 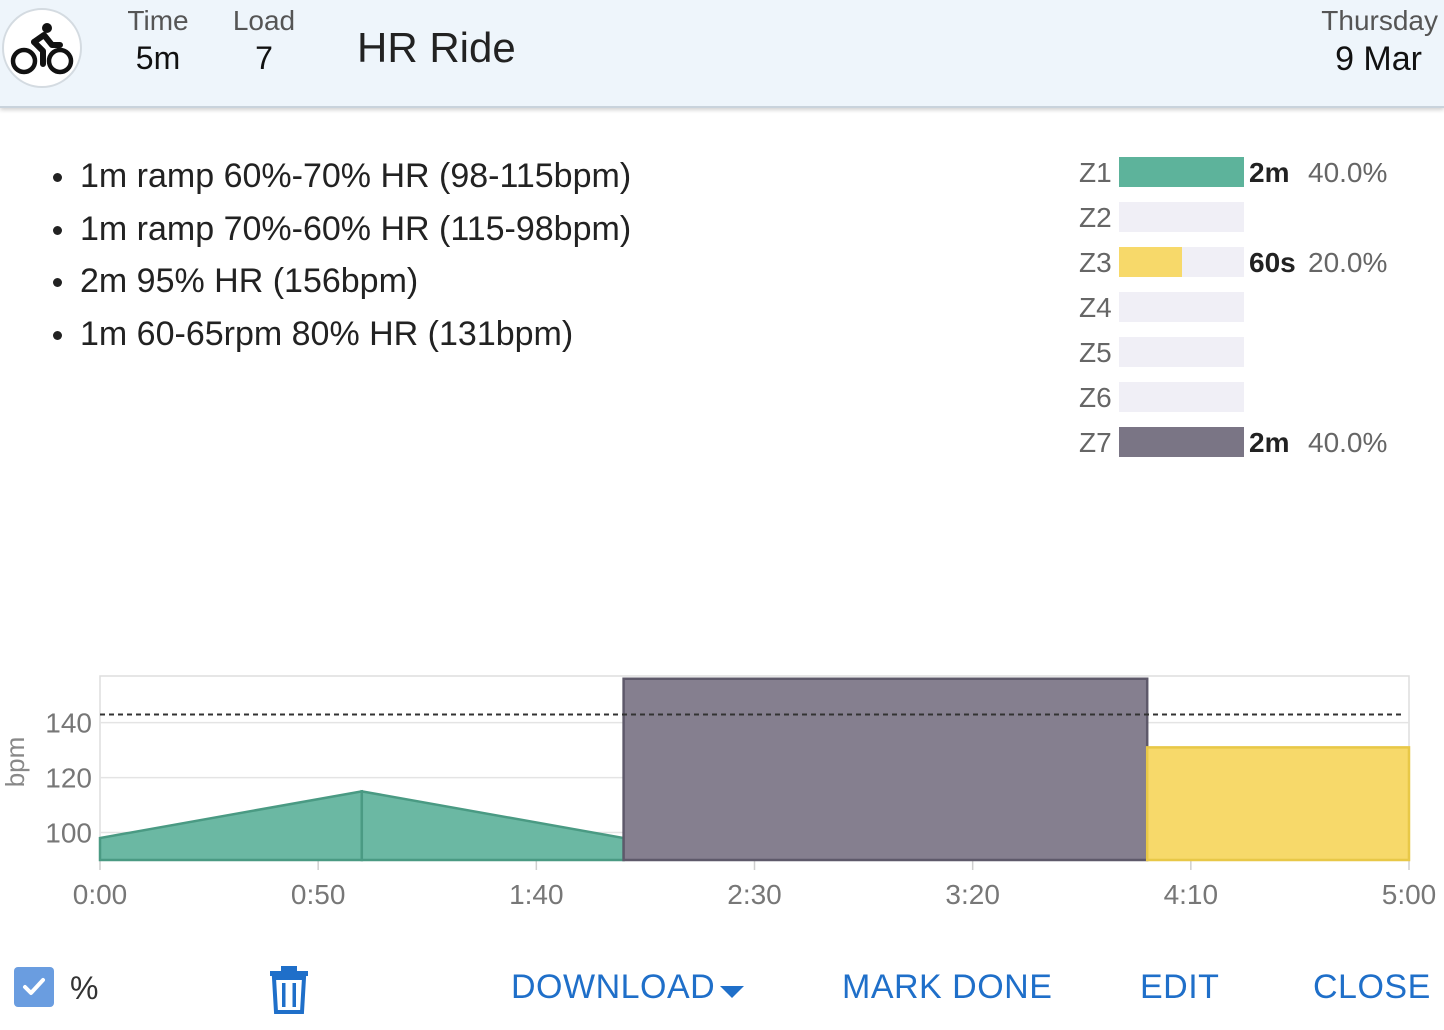 I want to click on zone-name: Z6, so click(x=1095, y=397).